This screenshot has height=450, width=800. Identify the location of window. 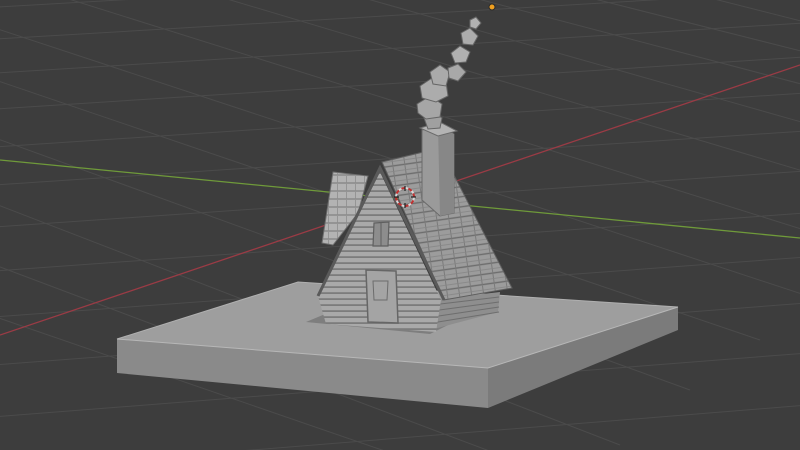
(381, 234).